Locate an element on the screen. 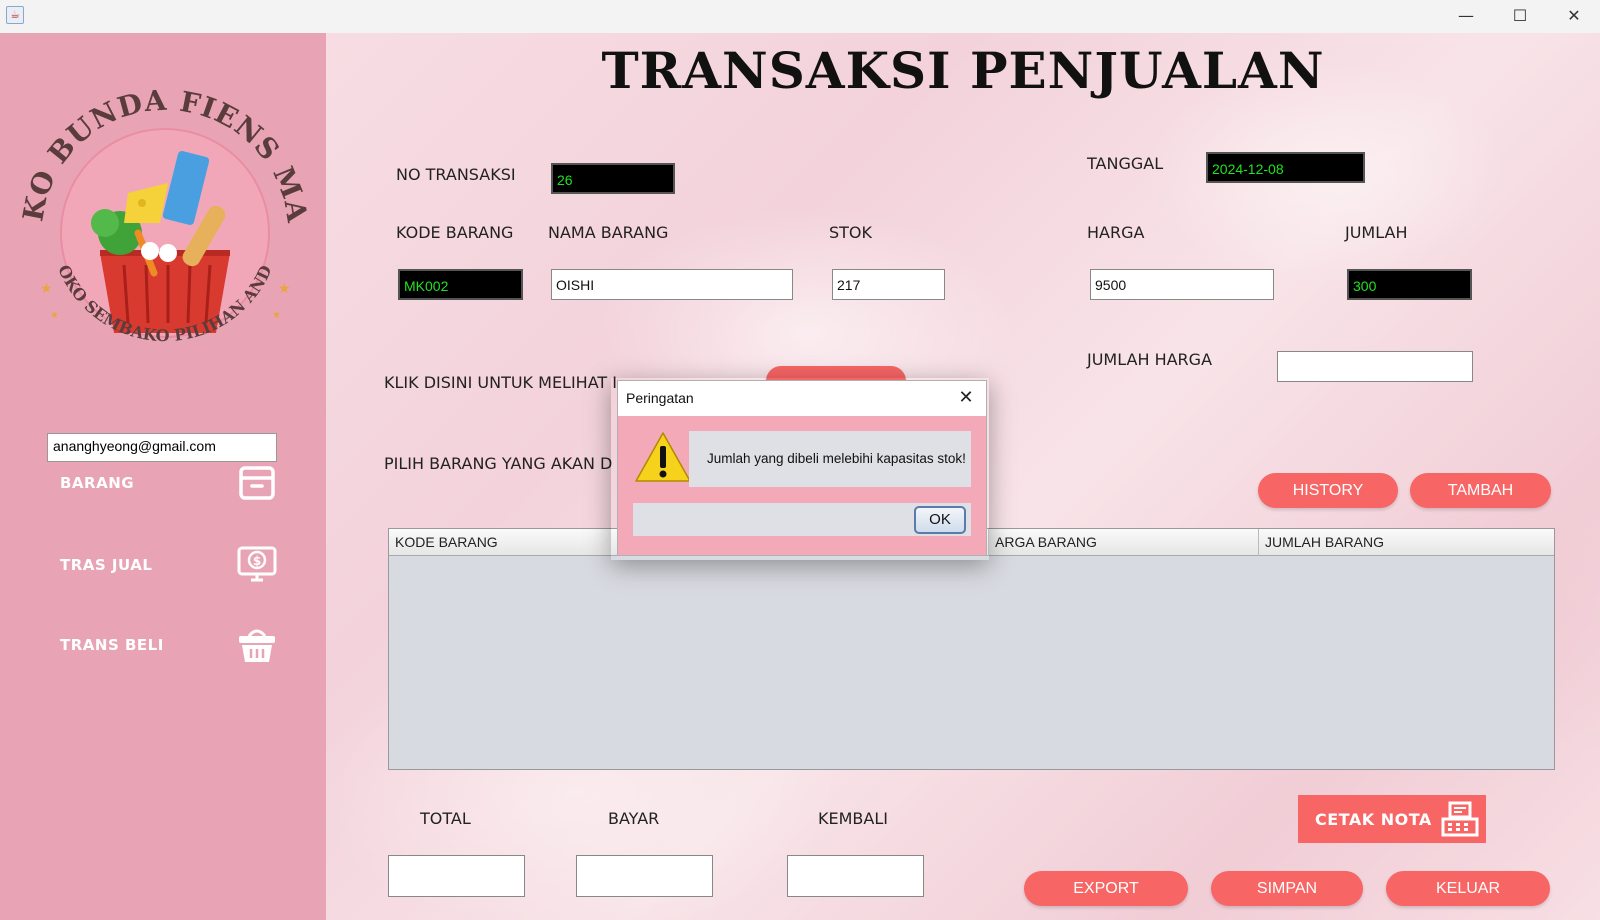  history-button: HISTORY is located at coordinates (1328, 490).